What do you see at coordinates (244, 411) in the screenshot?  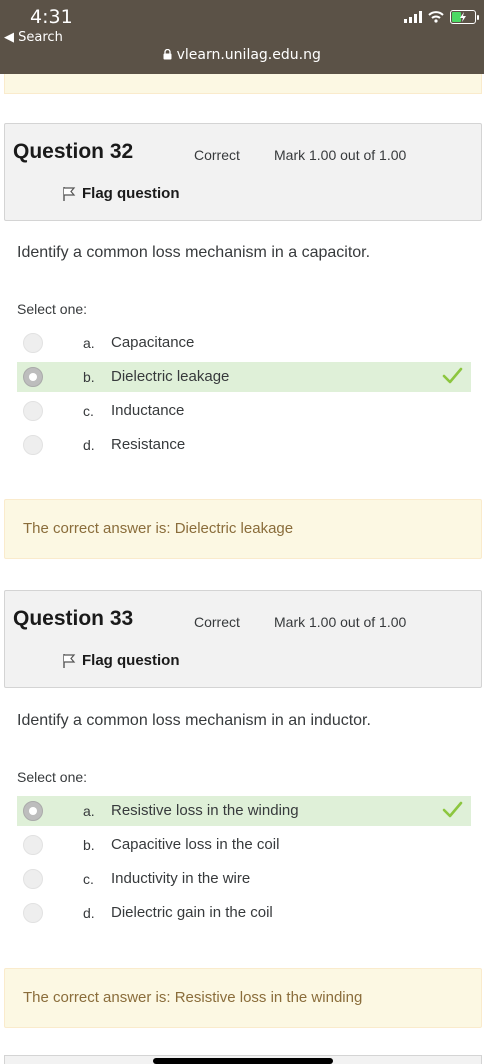 I see `answer-option-c: c. Inductance` at bounding box center [244, 411].